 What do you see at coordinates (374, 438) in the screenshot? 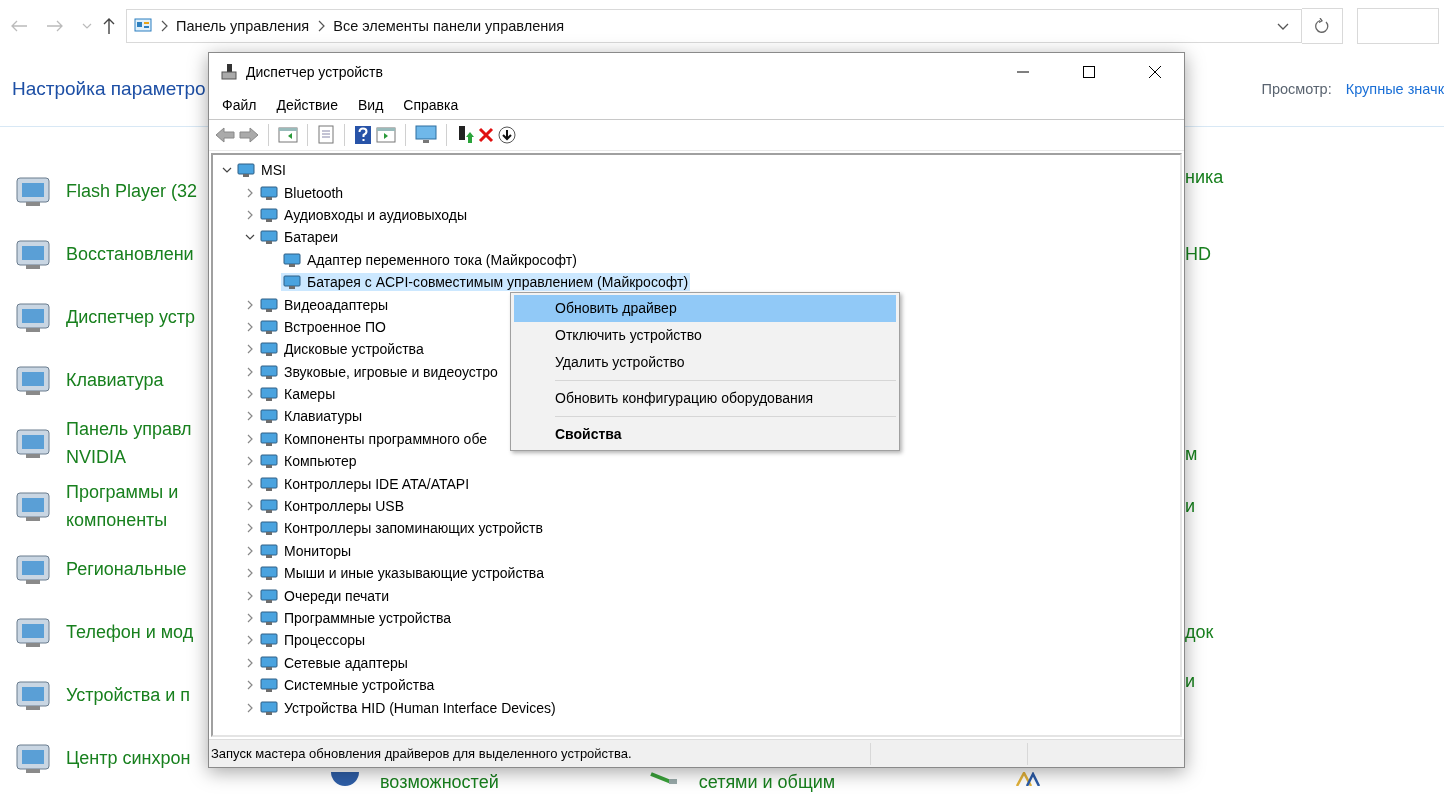
I see `tree-item: Компоненты программного обе` at bounding box center [374, 438].